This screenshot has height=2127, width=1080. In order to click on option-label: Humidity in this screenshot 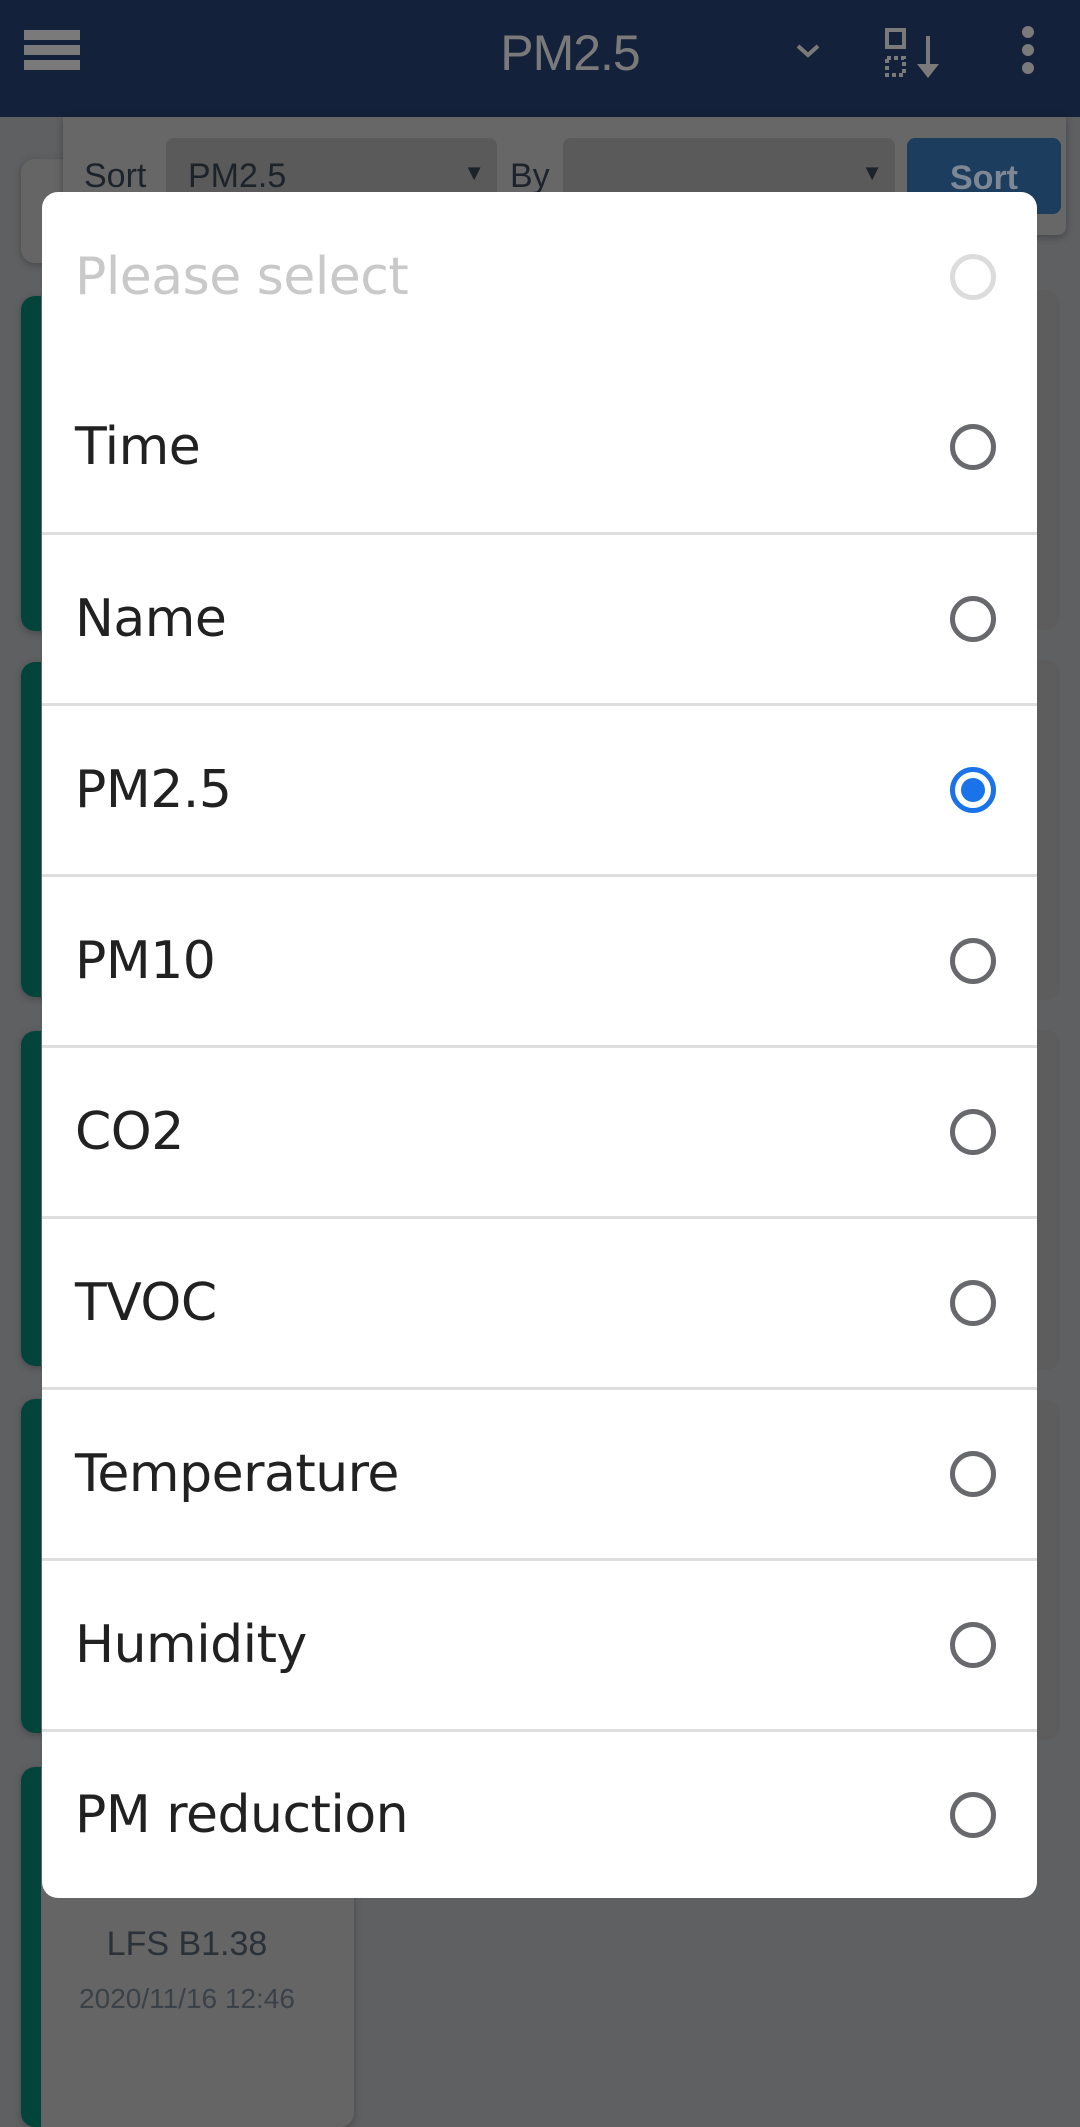, I will do `click(191, 1645)`.